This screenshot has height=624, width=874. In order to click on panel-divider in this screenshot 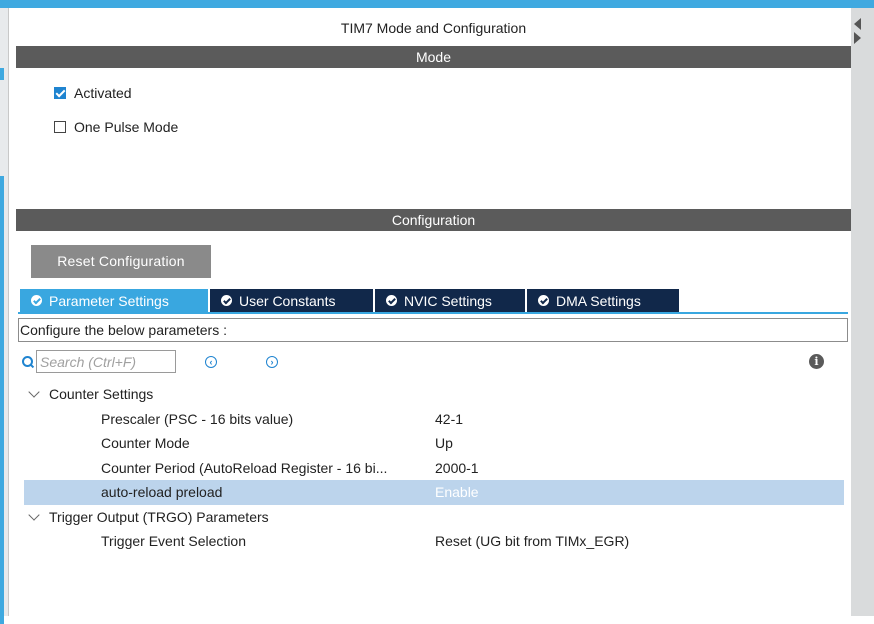, I will do `click(8, 312)`.